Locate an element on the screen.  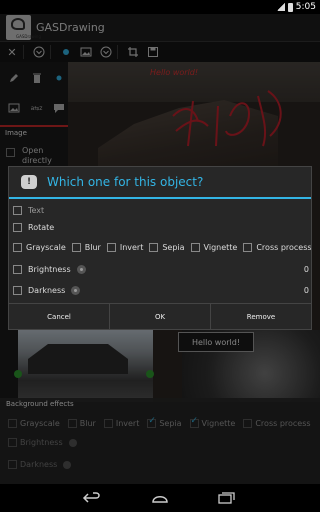
dialog-title: Which one for this object? is located at coordinates (125, 182).